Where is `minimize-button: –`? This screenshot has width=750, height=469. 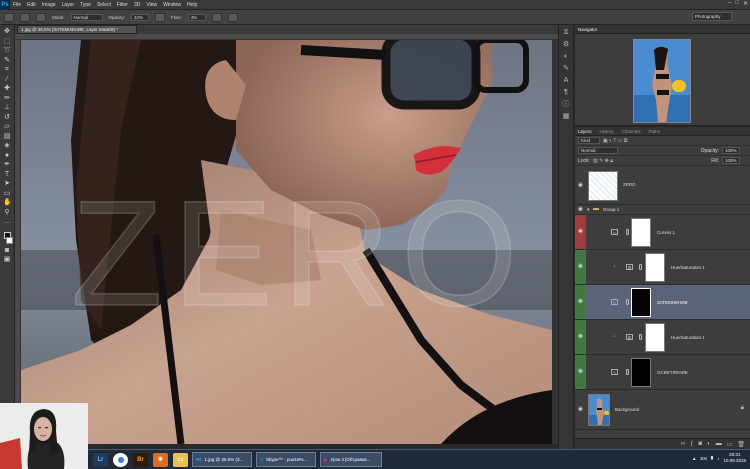
minimize-button: – is located at coordinates (729, 3).